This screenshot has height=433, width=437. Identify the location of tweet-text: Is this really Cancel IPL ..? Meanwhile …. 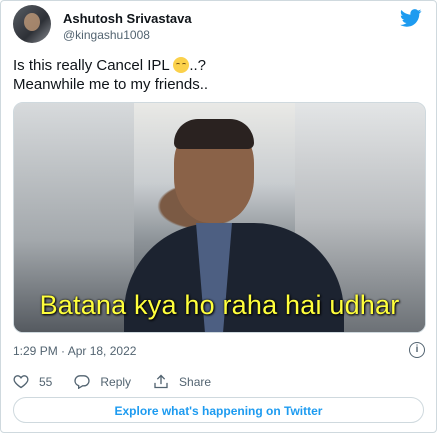
(220, 75).